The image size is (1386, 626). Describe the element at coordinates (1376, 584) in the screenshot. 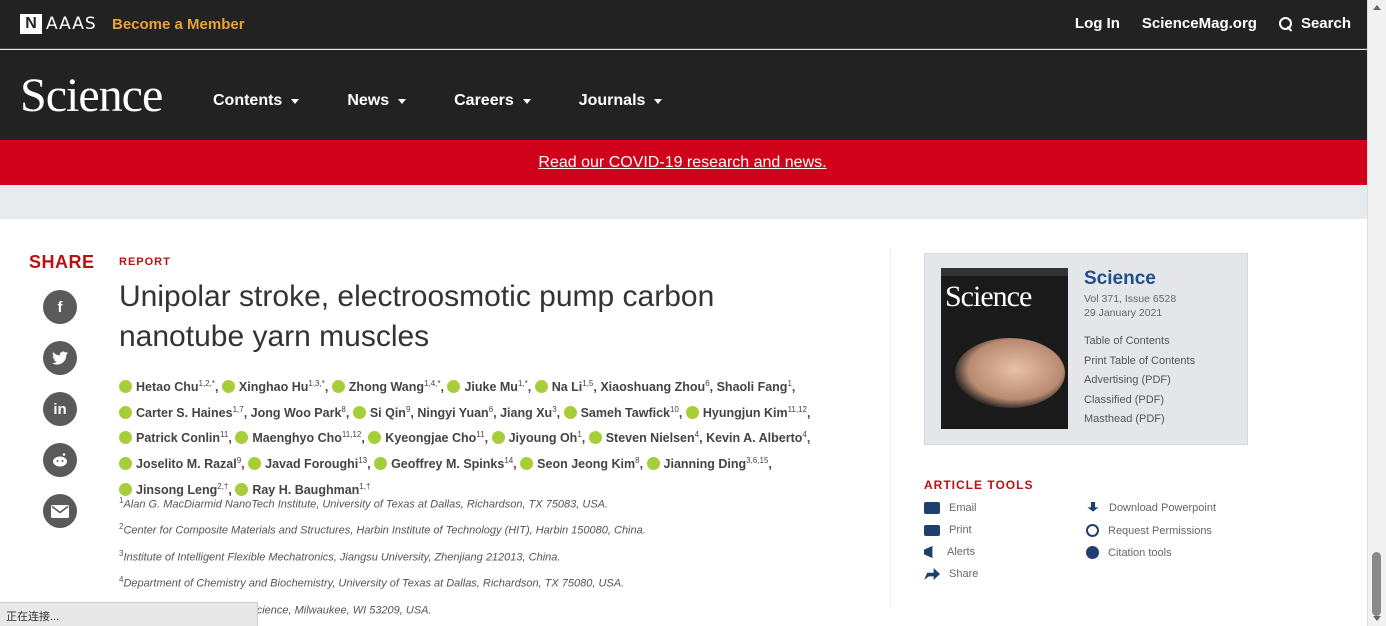

I see `scroll-thumb` at that location.